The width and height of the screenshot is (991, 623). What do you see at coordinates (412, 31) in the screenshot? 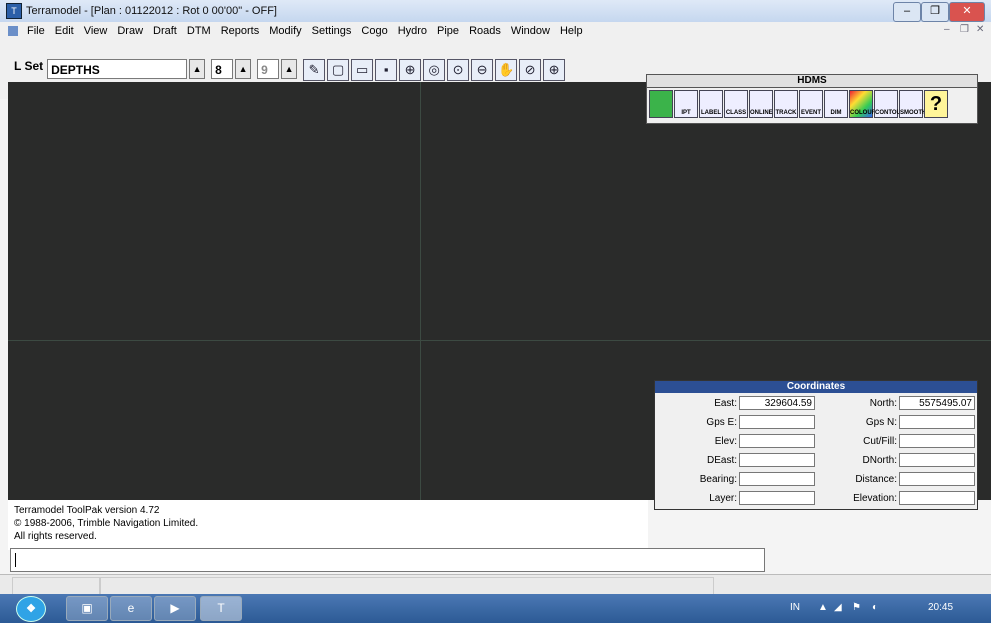
I see `menu-hydro: Hydro` at bounding box center [412, 31].